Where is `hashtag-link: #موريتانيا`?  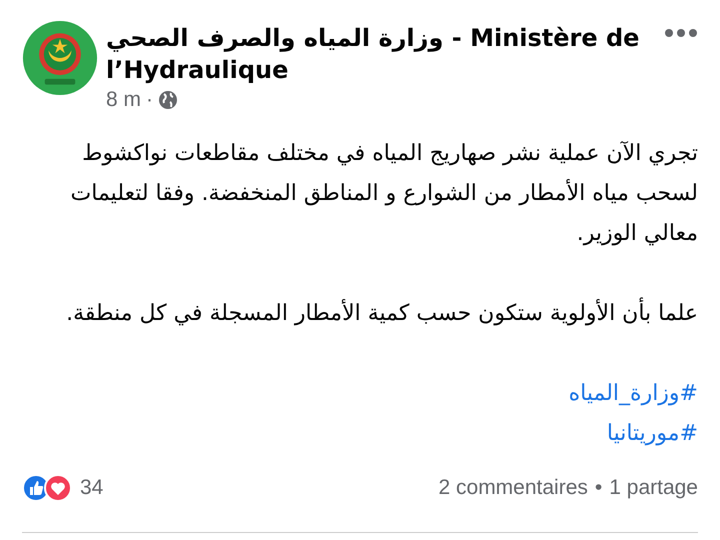 hashtag-link: #موريتانيا is located at coordinates (652, 434).